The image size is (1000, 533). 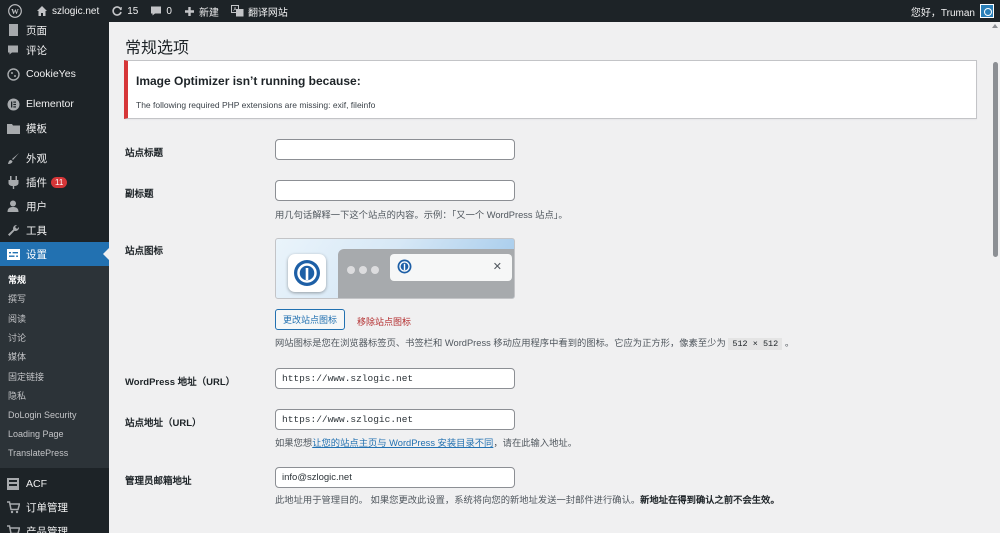 I want to click on site-icon-desc-end: 。, so click(x=789, y=343).